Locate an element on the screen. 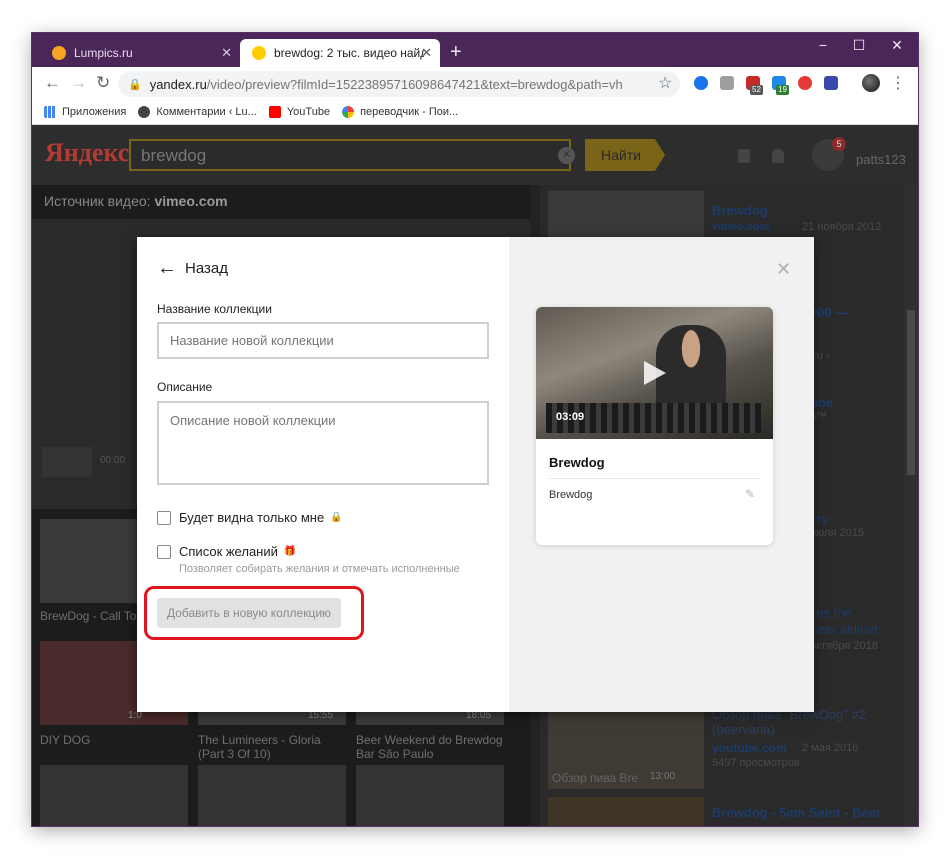 This screenshot has width=950, height=859. arrow-left-icon: ← is located at coordinates (167, 268).